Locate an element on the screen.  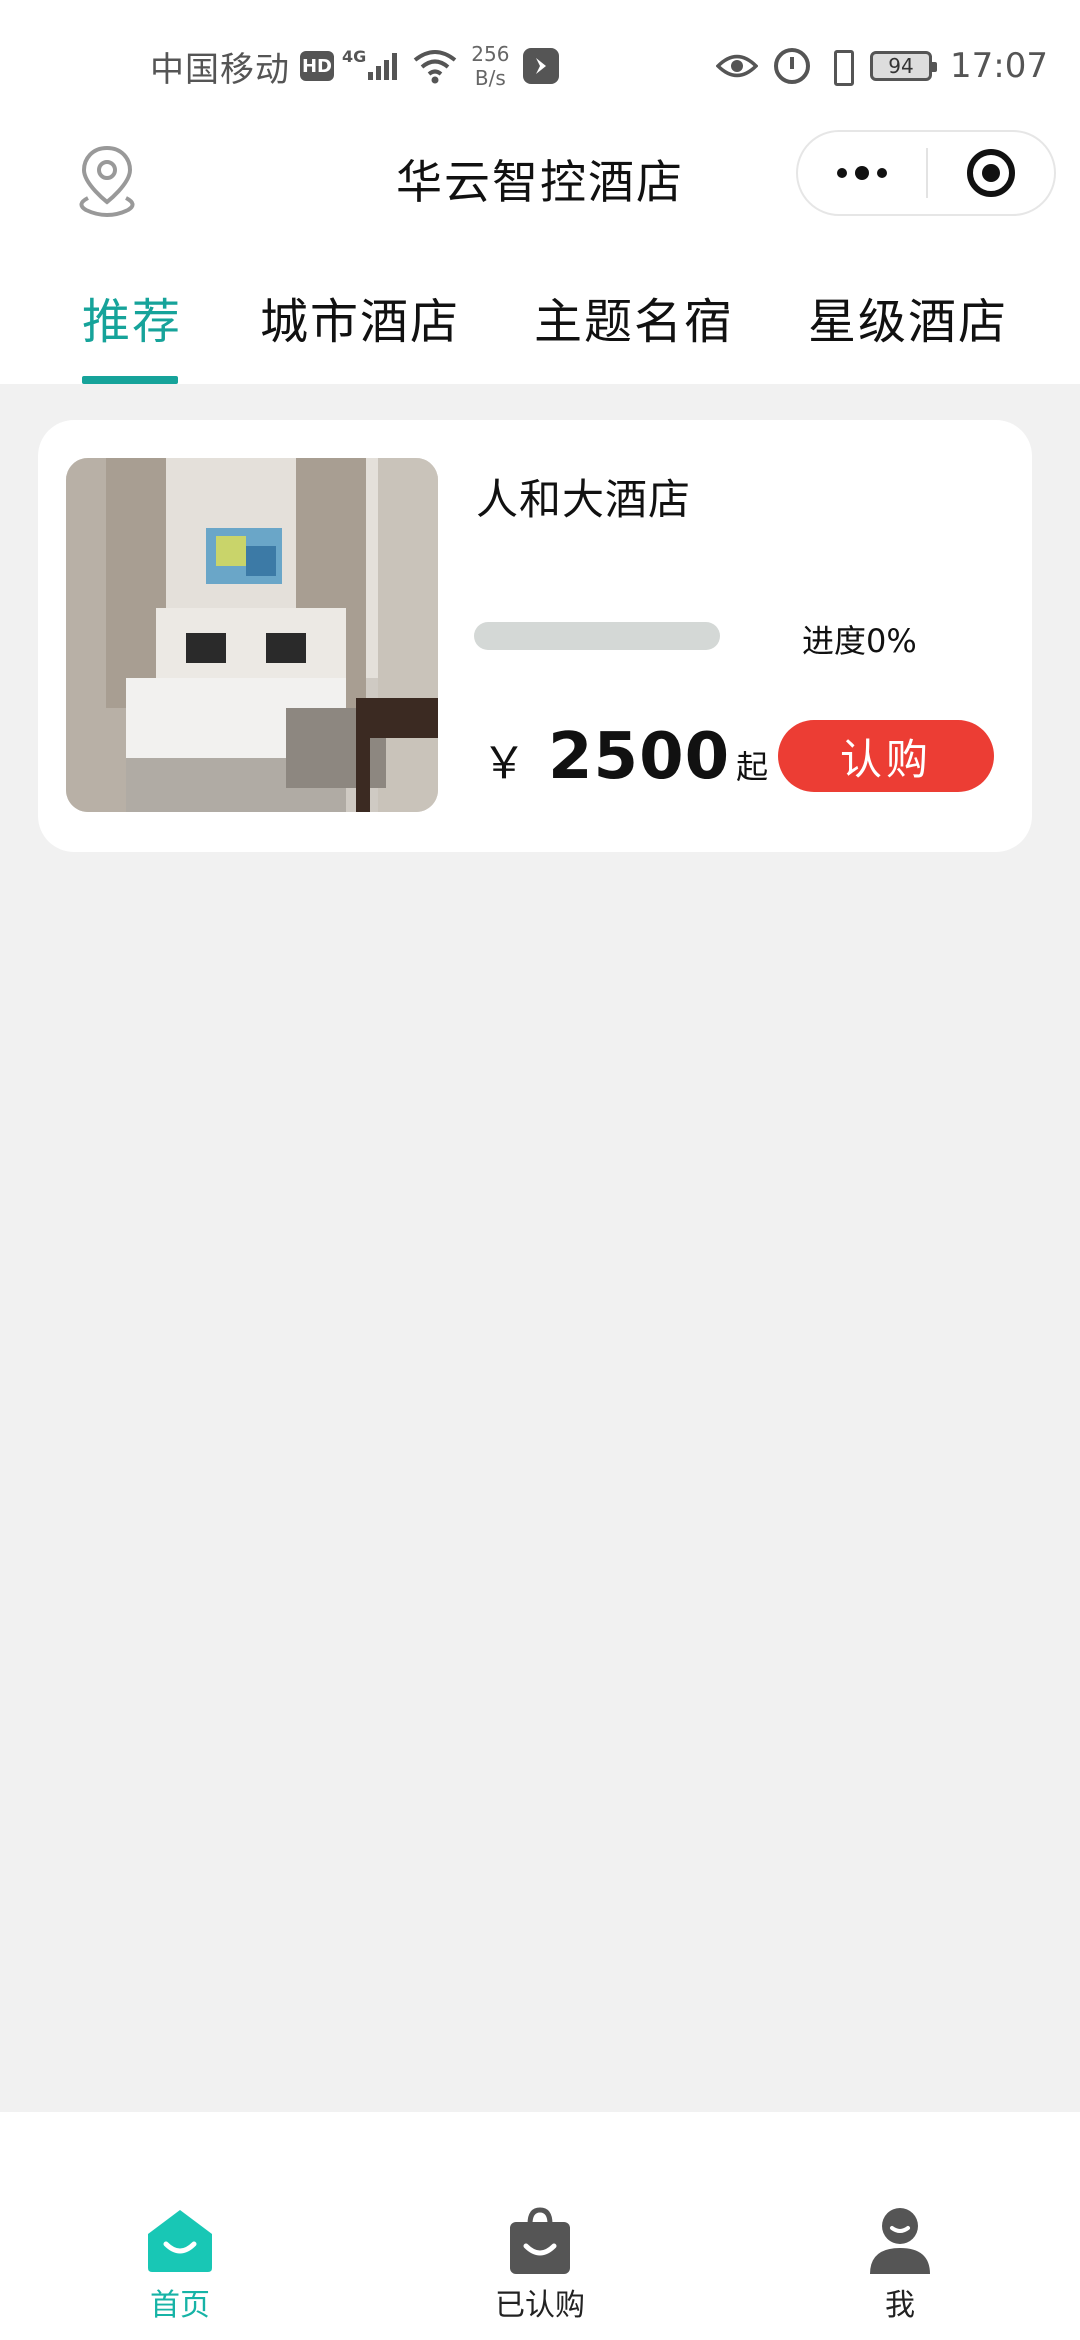
network-speed: 256 B/s is located at coordinates (490, 66).